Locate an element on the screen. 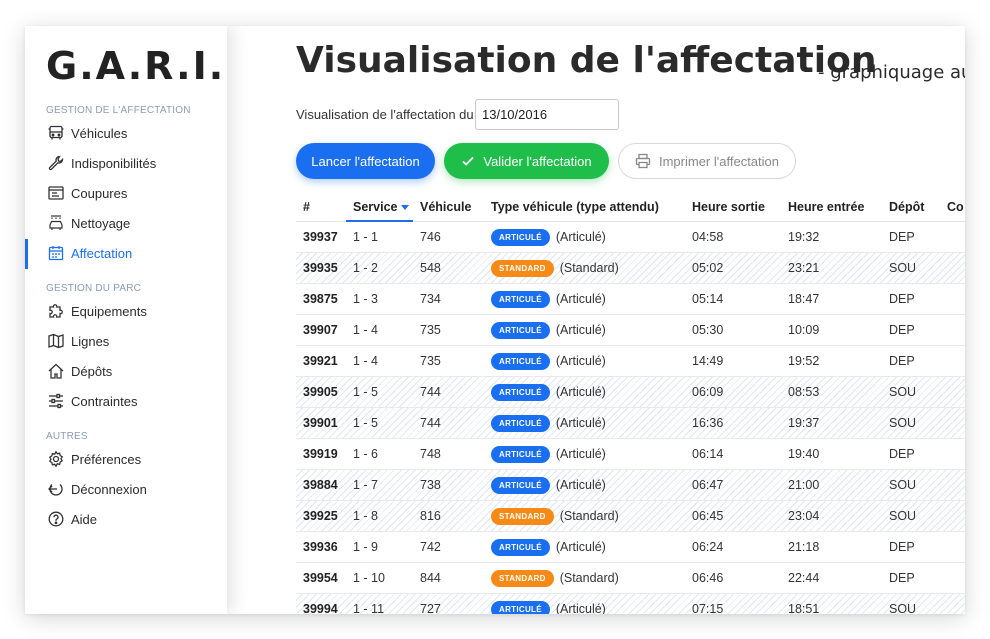  sidebar-item-label: Indisponibilités is located at coordinates (114, 163).